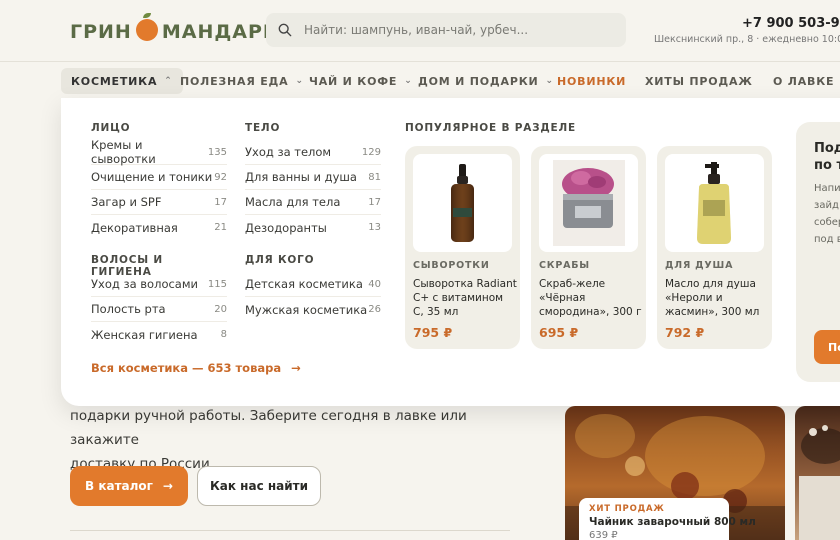  I want to click on nav-label: НОВИНКИ, so click(592, 81).